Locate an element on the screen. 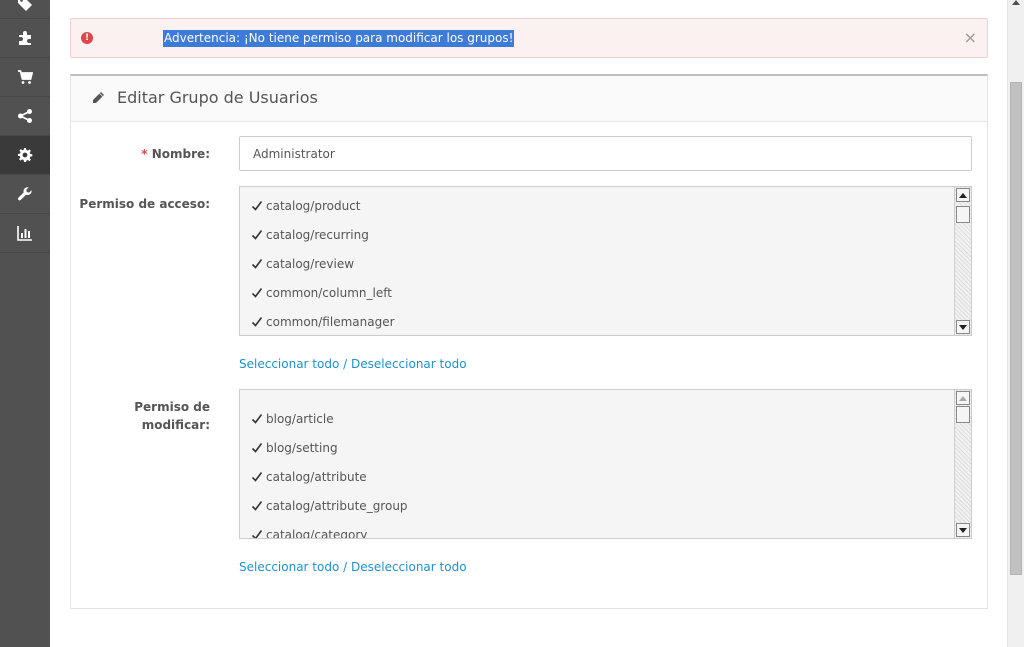 The image size is (1024, 647). wrench-icon is located at coordinates (25, 194).